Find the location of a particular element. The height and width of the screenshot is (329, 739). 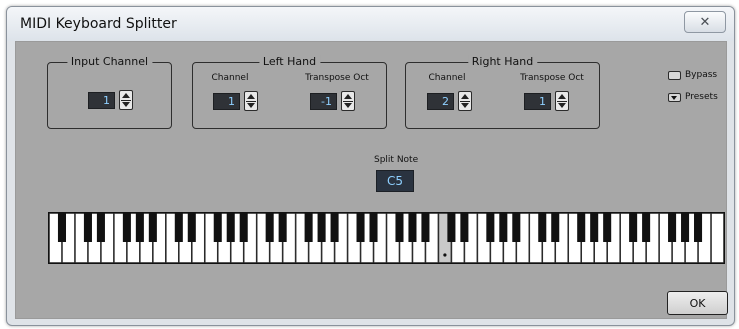

input-channel-stepper is located at coordinates (126, 100).